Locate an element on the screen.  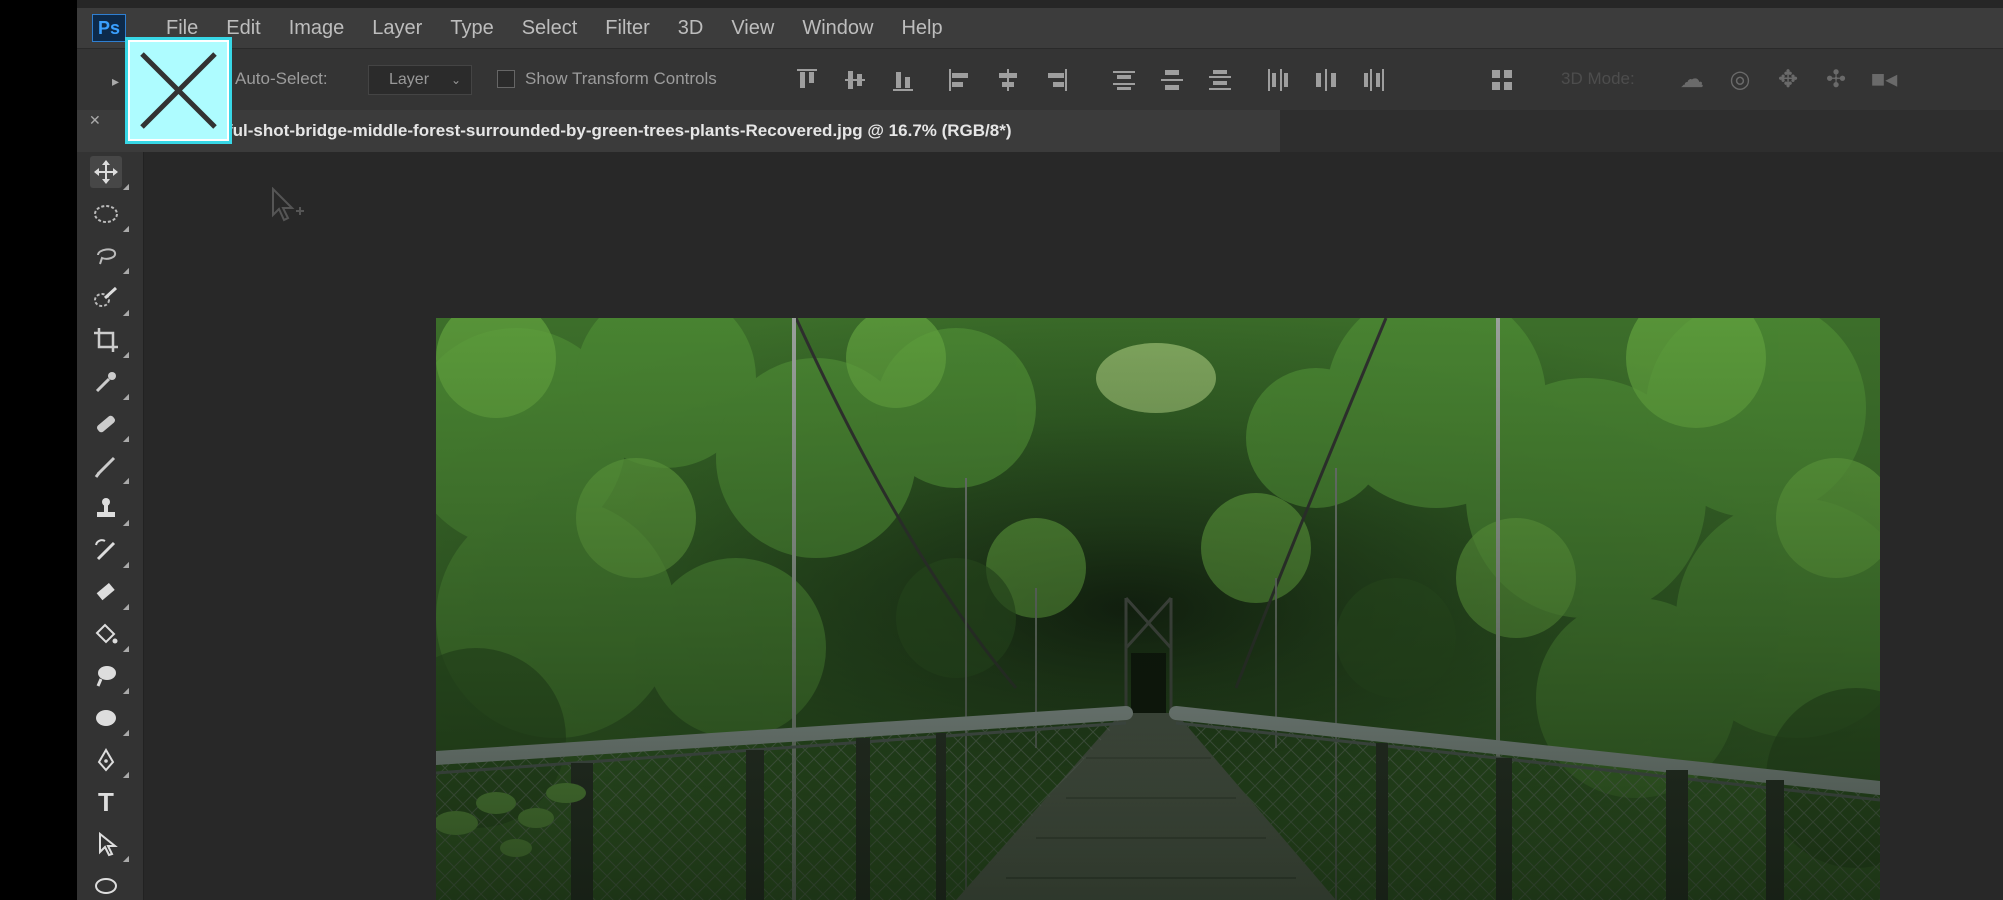
close-x-icon is located at coordinates (178, 90).